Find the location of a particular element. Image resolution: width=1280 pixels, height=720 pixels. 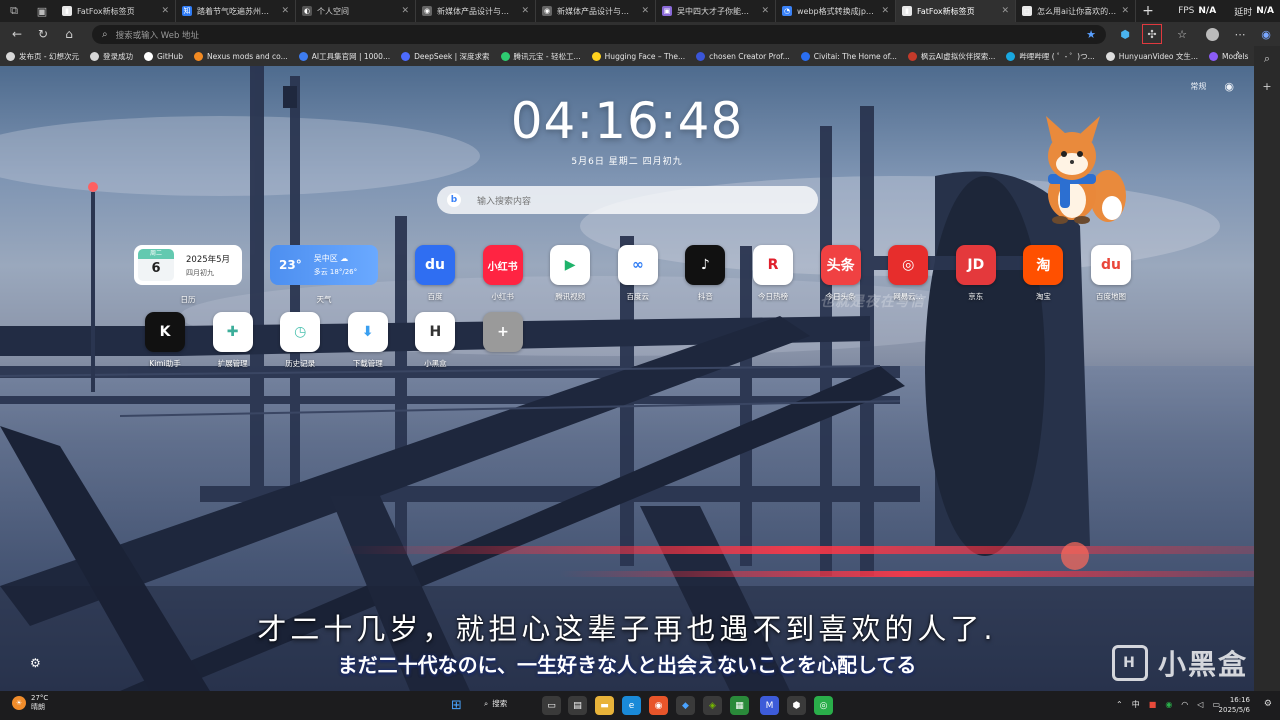

bookmark-item: Models is located at coordinates (1228, 56).